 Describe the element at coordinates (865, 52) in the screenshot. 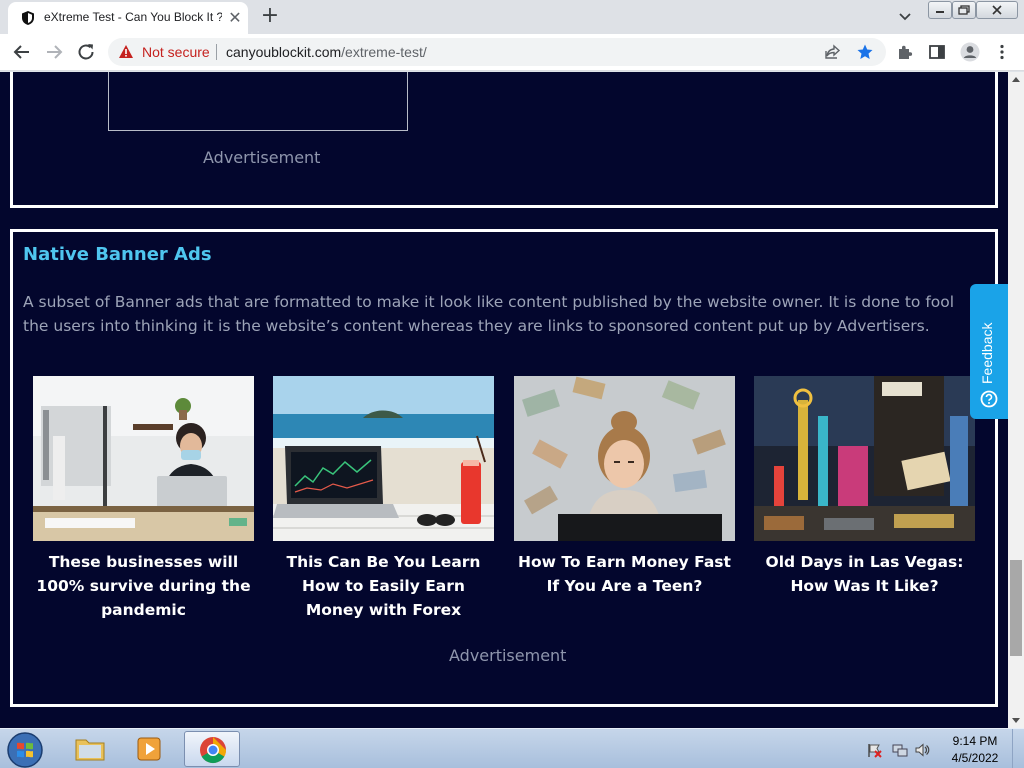

I see `bookmark-star-icon` at that location.